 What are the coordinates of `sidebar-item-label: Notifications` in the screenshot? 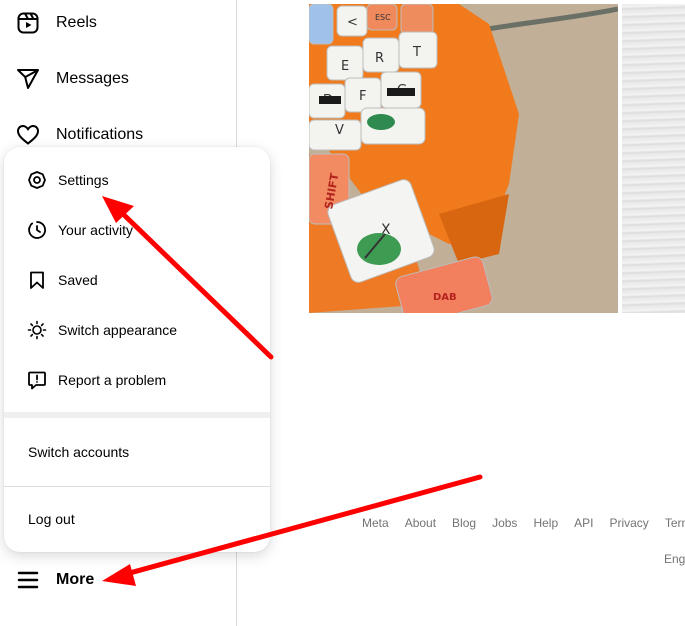 It's located at (100, 134).